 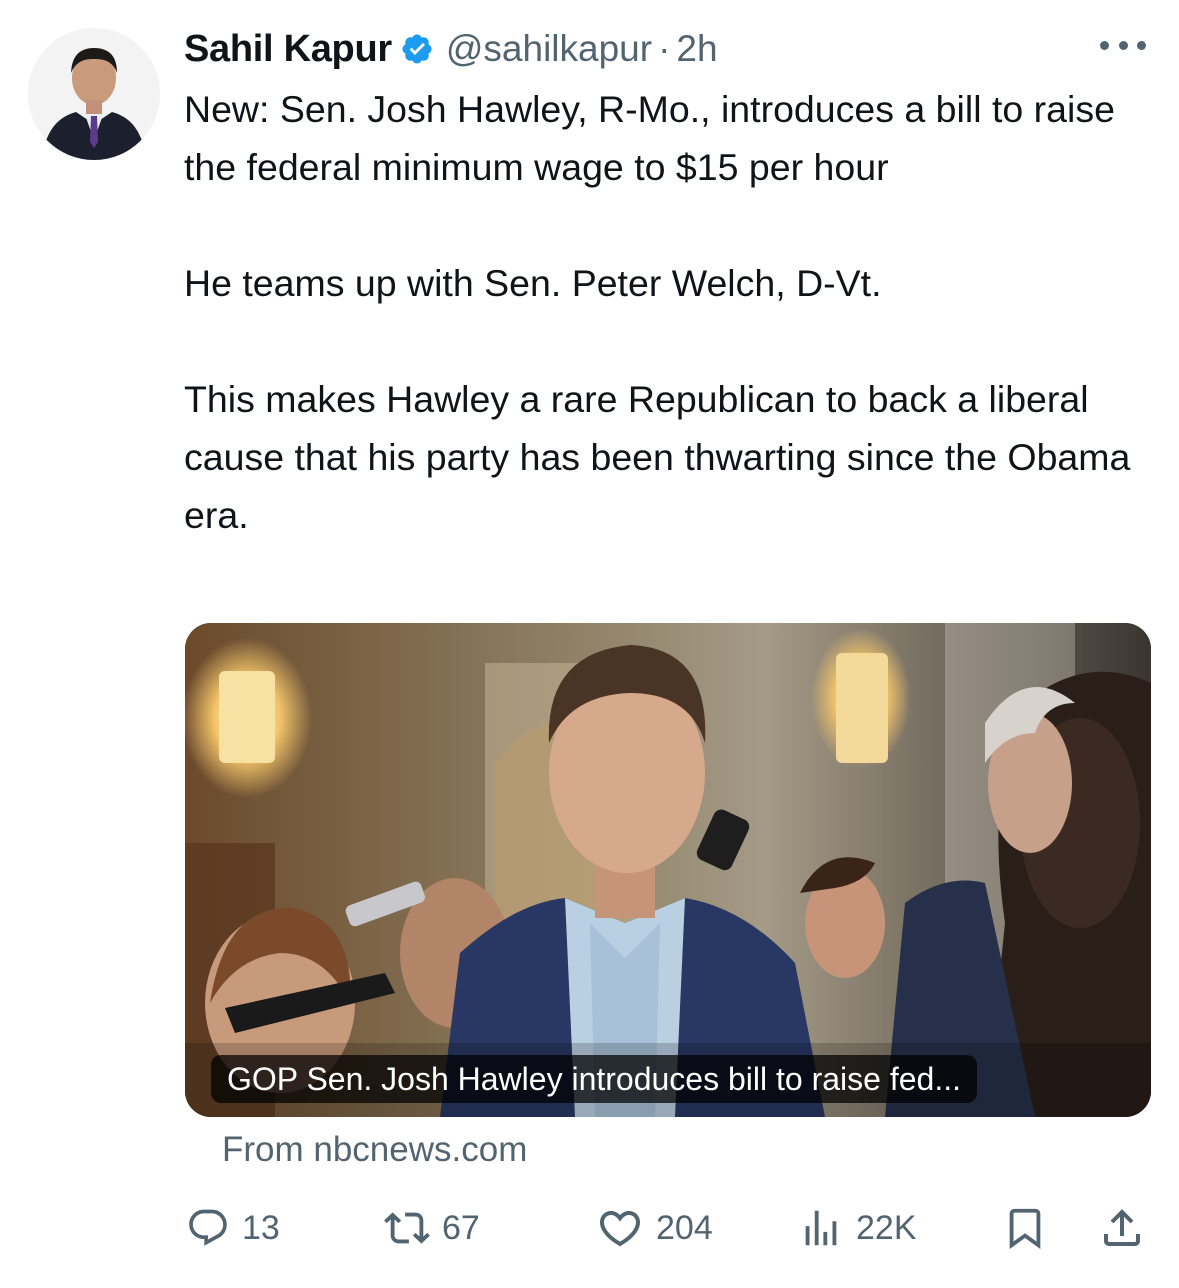 I want to click on avatar-photo, so click(x=94, y=94).